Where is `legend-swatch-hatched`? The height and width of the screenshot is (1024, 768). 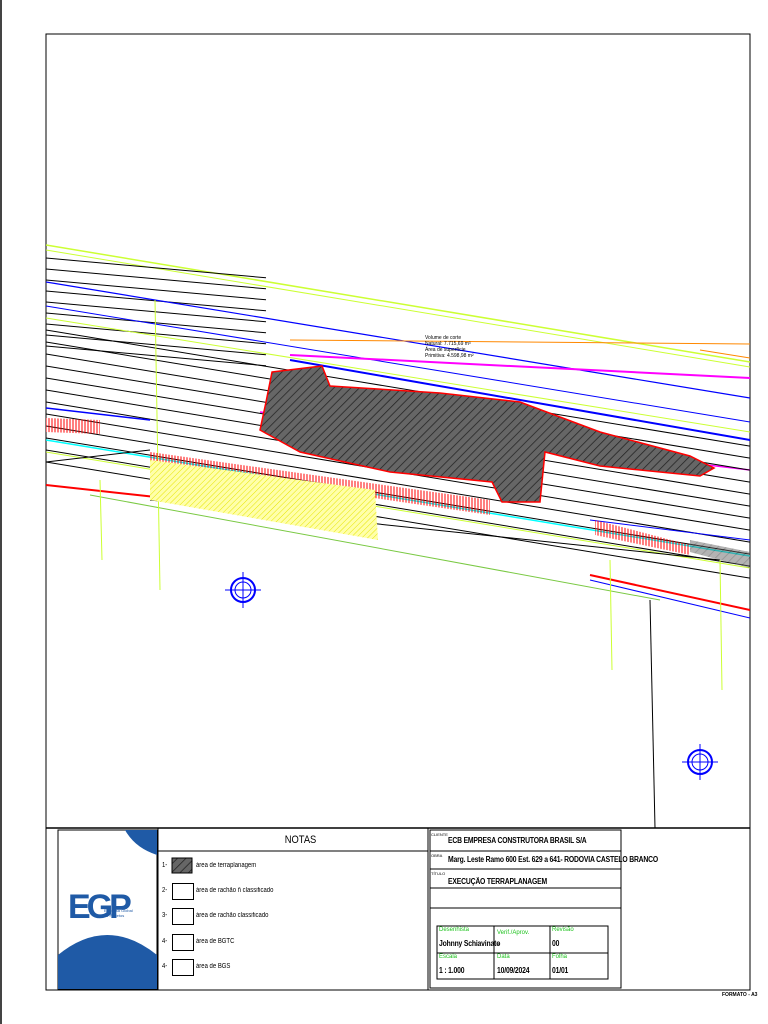
legend-swatch-hatched is located at coordinates (182, 865).